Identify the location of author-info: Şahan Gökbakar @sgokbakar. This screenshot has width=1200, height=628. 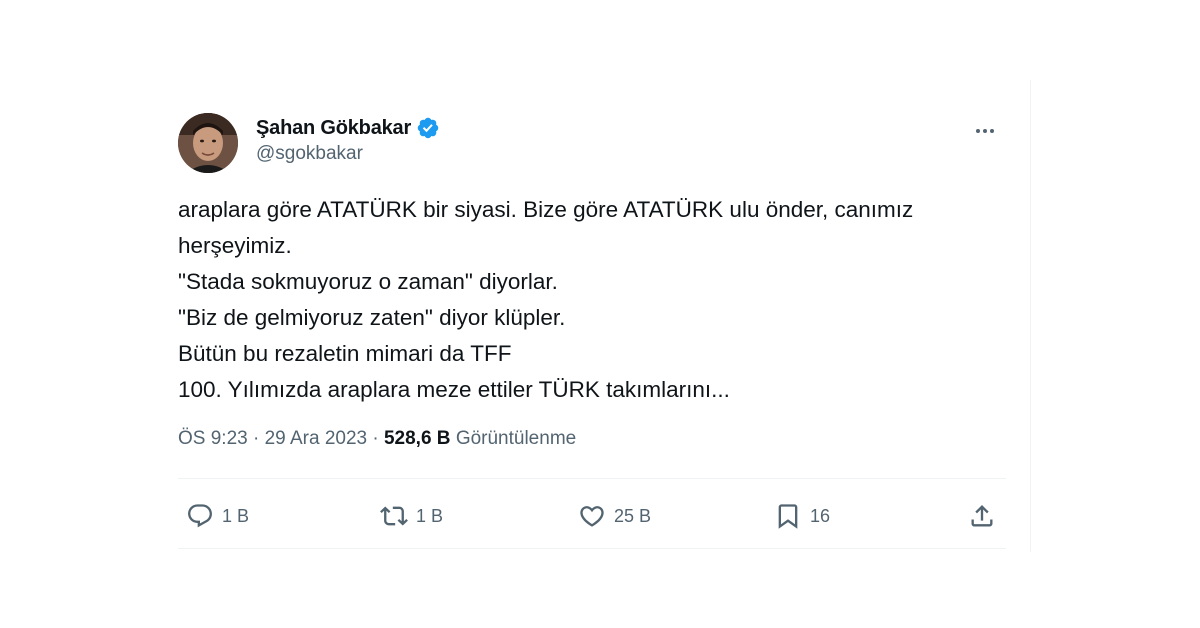
(348, 140).